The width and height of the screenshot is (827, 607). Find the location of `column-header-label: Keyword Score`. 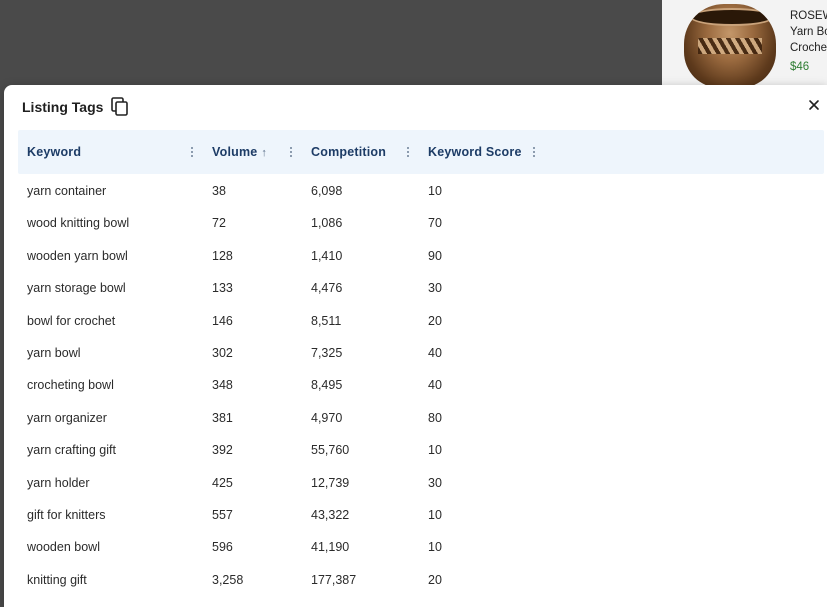

column-header-label: Keyword Score is located at coordinates (475, 152).